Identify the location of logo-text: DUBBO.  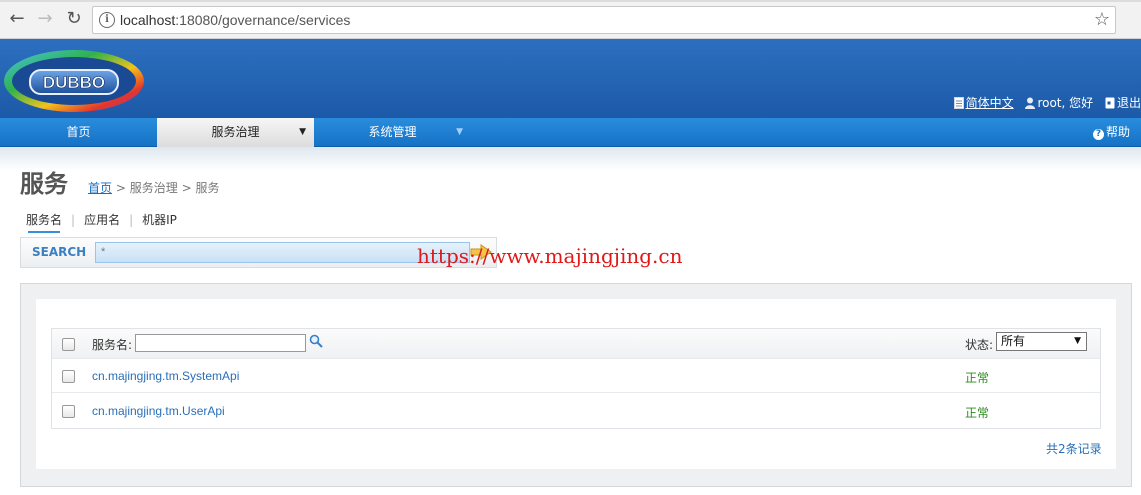
(74, 82).